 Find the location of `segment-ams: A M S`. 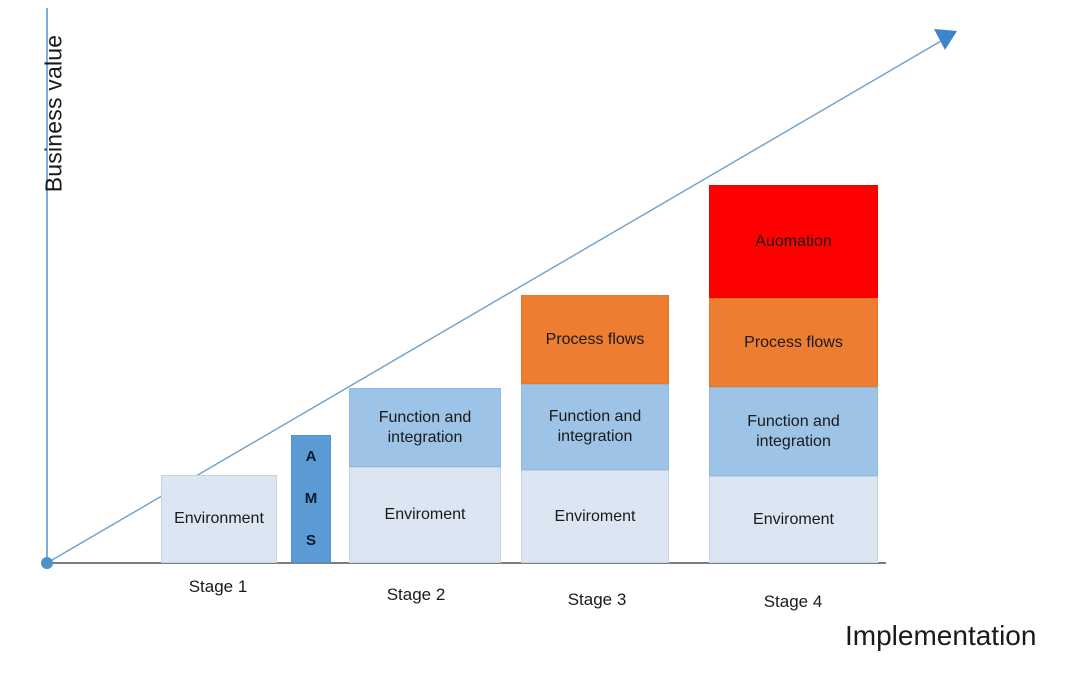

segment-ams: A M S is located at coordinates (311, 499).